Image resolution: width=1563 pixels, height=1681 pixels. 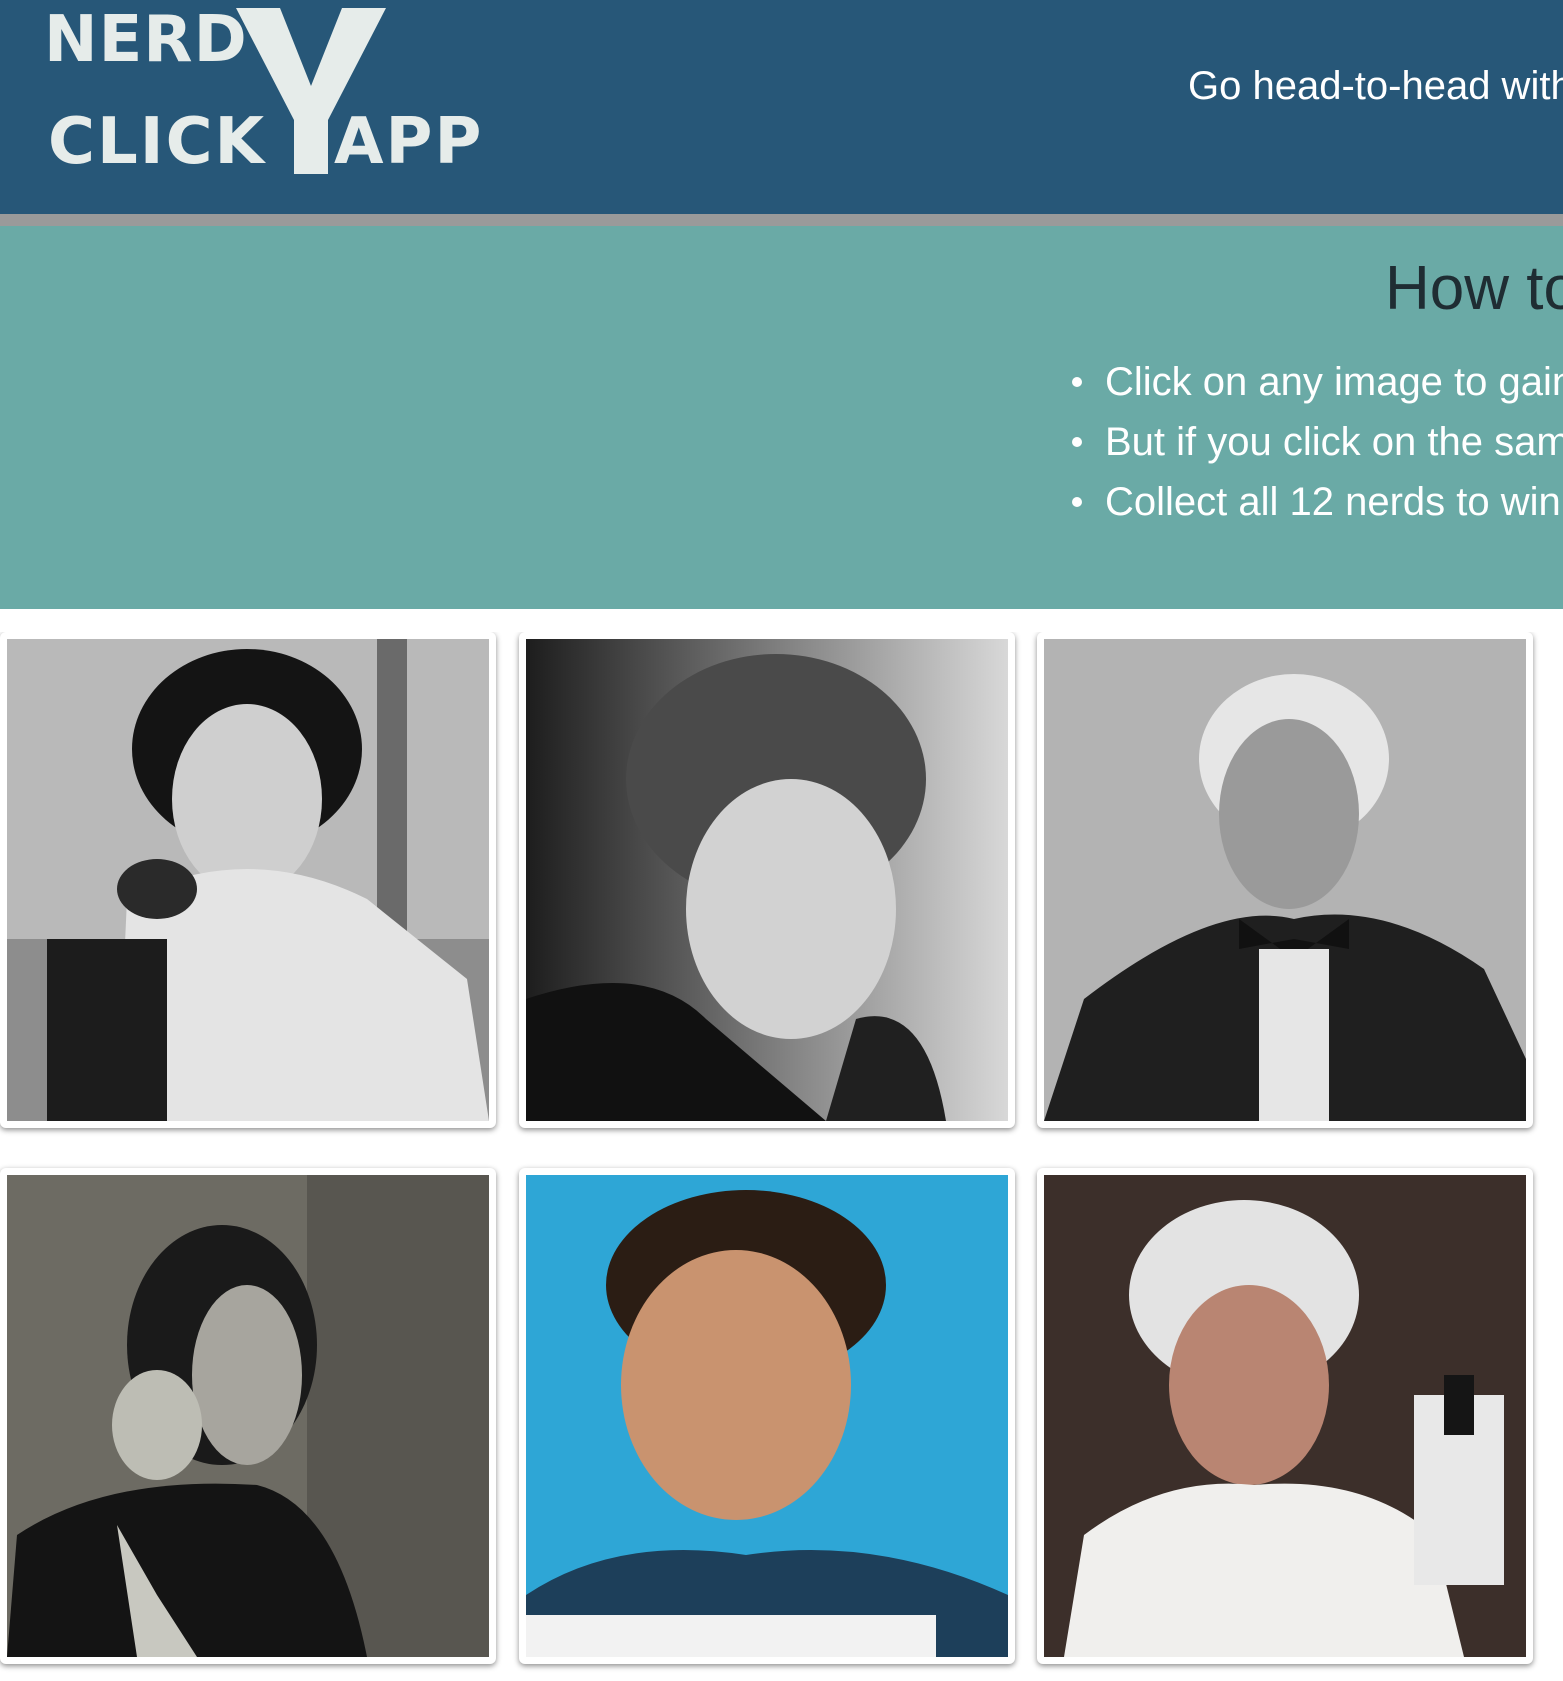 What do you see at coordinates (1474, 288) in the screenshot?
I see `instructions-title: How to` at bounding box center [1474, 288].